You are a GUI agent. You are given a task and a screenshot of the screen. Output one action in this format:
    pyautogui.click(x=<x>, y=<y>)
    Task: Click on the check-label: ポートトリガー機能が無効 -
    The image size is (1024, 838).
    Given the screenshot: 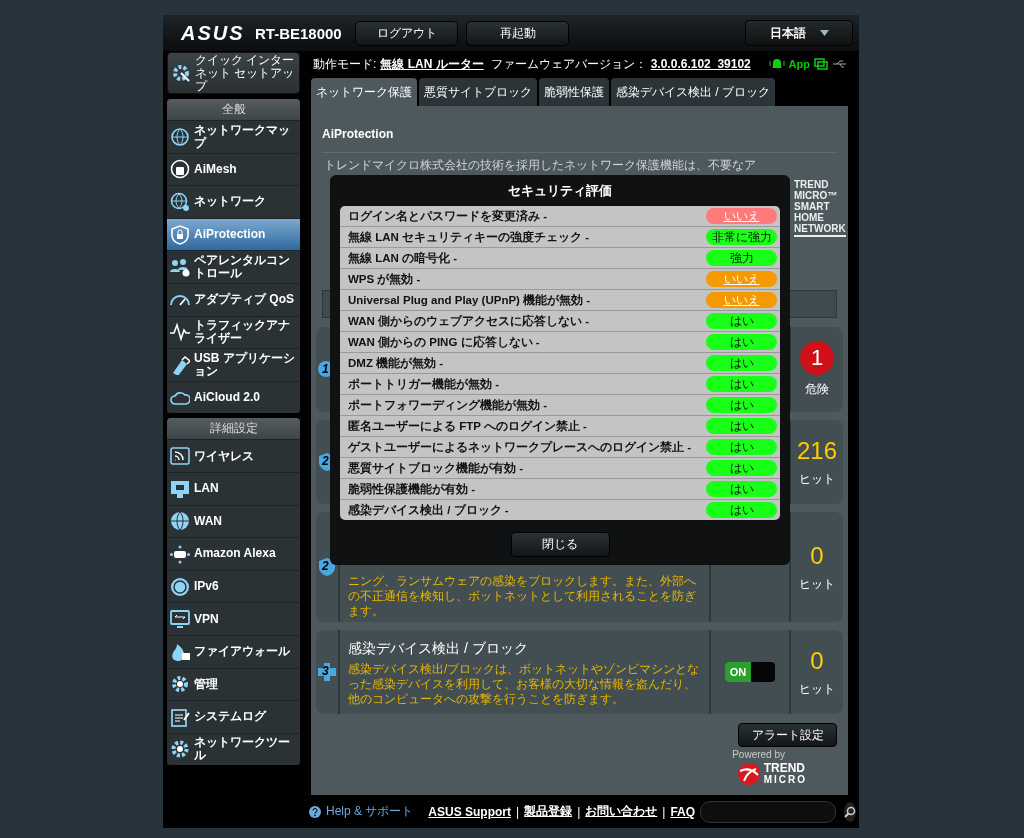 What is the action you would take?
    pyautogui.click(x=424, y=384)
    